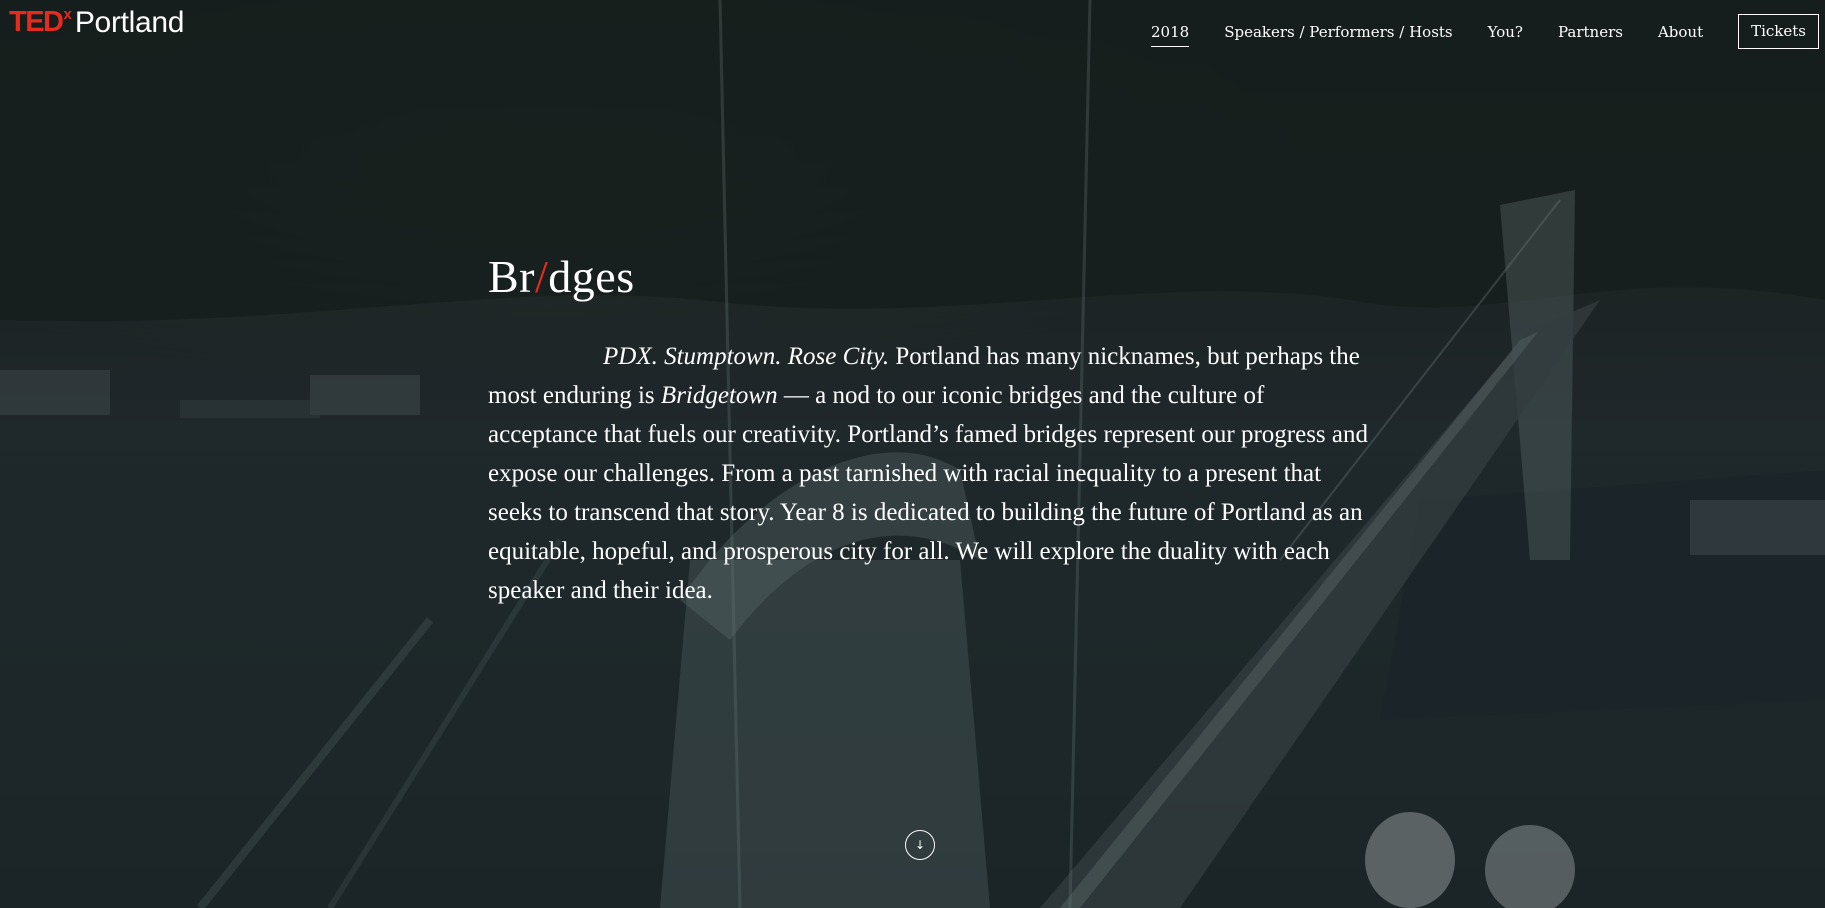 Image resolution: width=1825 pixels, height=908 pixels. What do you see at coordinates (1170, 32) in the screenshot?
I see `nav-item-2018: 2018` at bounding box center [1170, 32].